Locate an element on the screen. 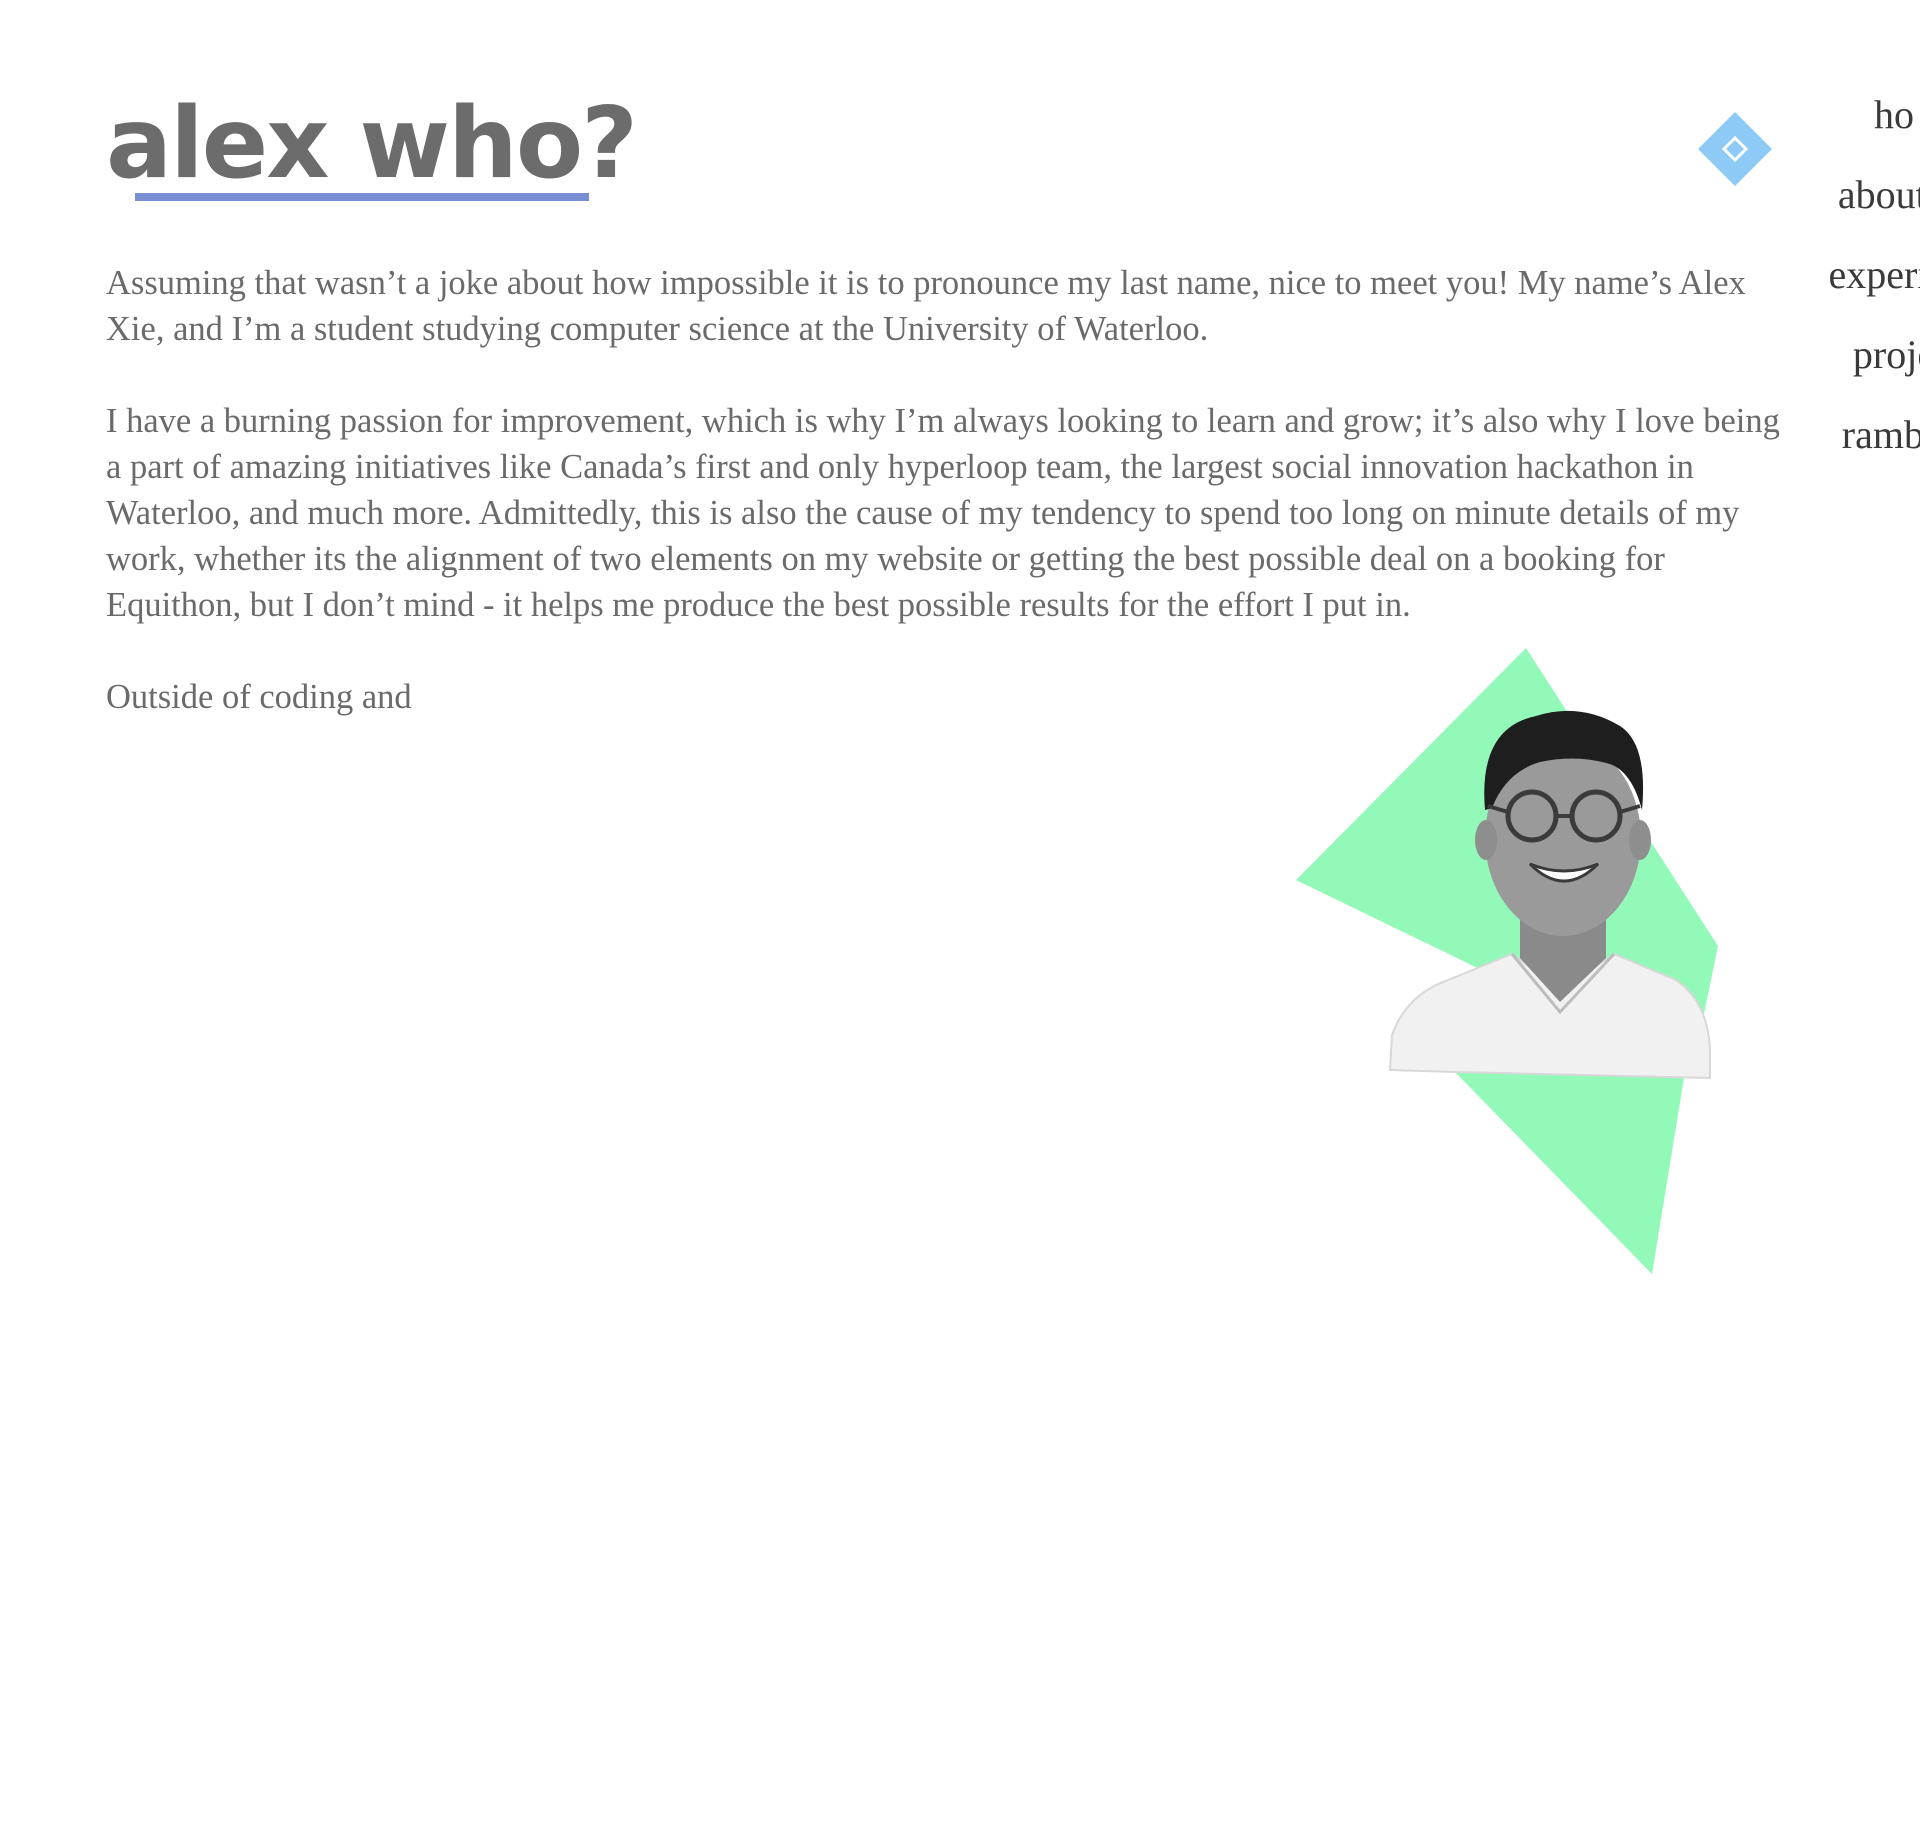 This screenshot has height=1844, width=1920. paragraph-outside: Outside of coding and is located at coordinates (259, 697).